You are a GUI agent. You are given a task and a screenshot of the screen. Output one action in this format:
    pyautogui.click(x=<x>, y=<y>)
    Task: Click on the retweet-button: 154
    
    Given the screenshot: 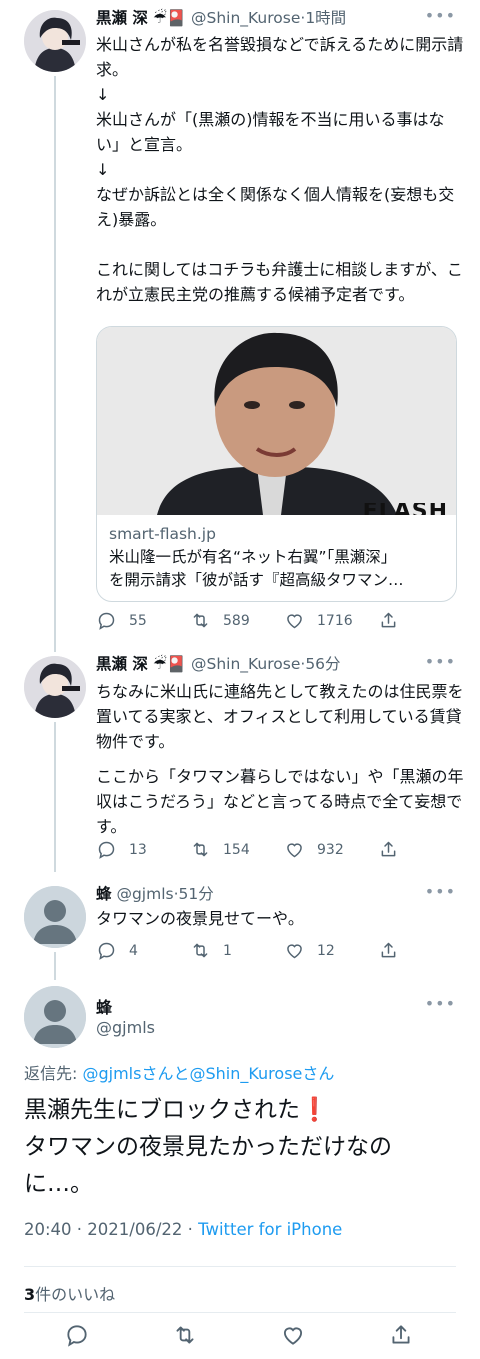 What is the action you would take?
    pyautogui.click(x=220, y=849)
    